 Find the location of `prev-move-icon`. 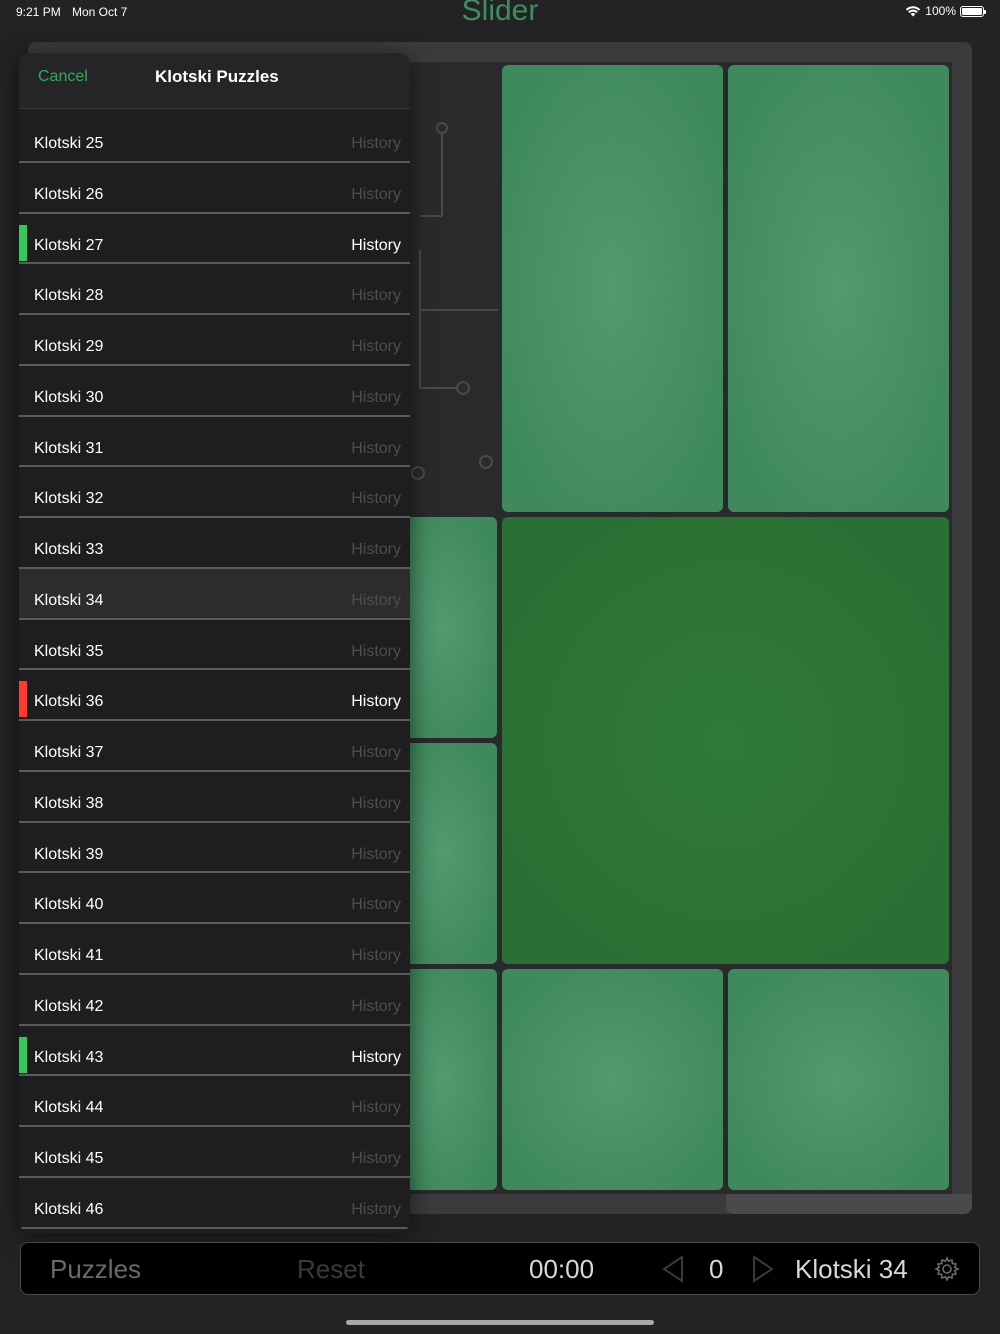

prev-move-icon is located at coordinates (673, 1272).